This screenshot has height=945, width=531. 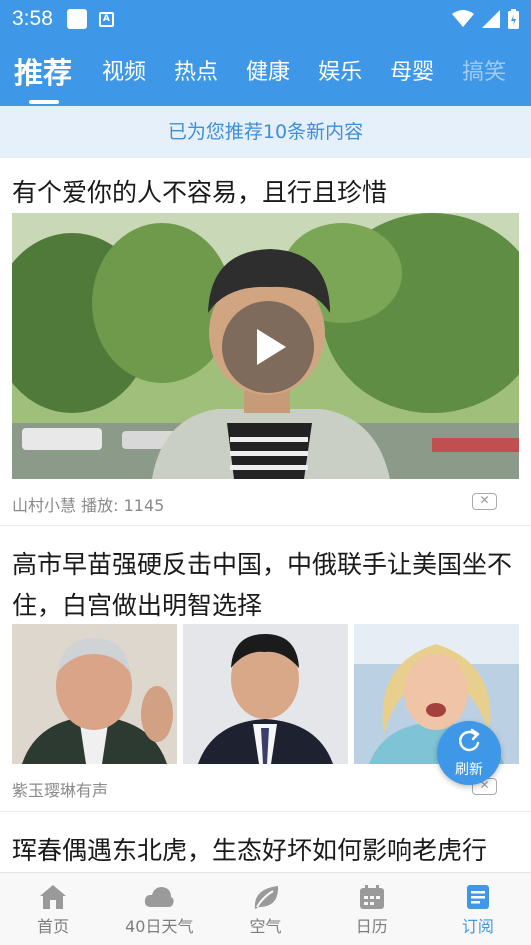 I want to click on tab-parenting: 母婴, so click(x=412, y=72).